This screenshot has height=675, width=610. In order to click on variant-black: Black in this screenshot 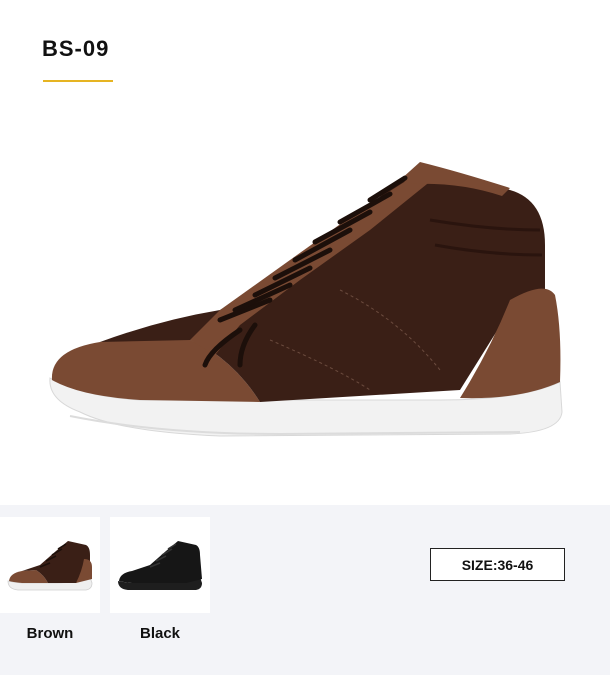, I will do `click(160, 579)`.